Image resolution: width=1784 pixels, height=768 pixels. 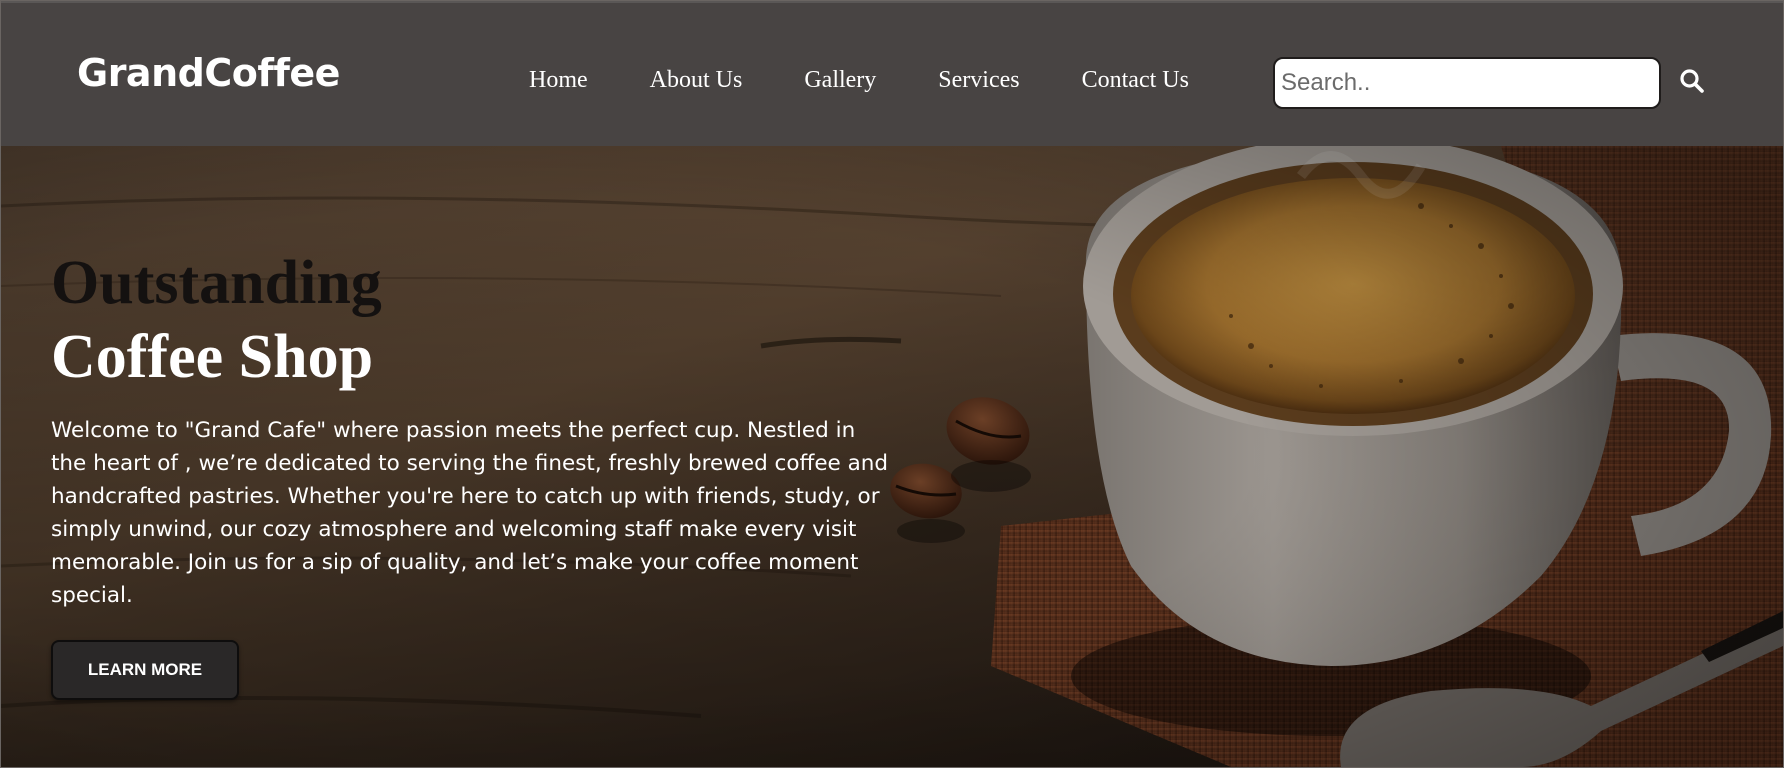 I want to click on site-logo: GrandCoffee, so click(x=208, y=73).